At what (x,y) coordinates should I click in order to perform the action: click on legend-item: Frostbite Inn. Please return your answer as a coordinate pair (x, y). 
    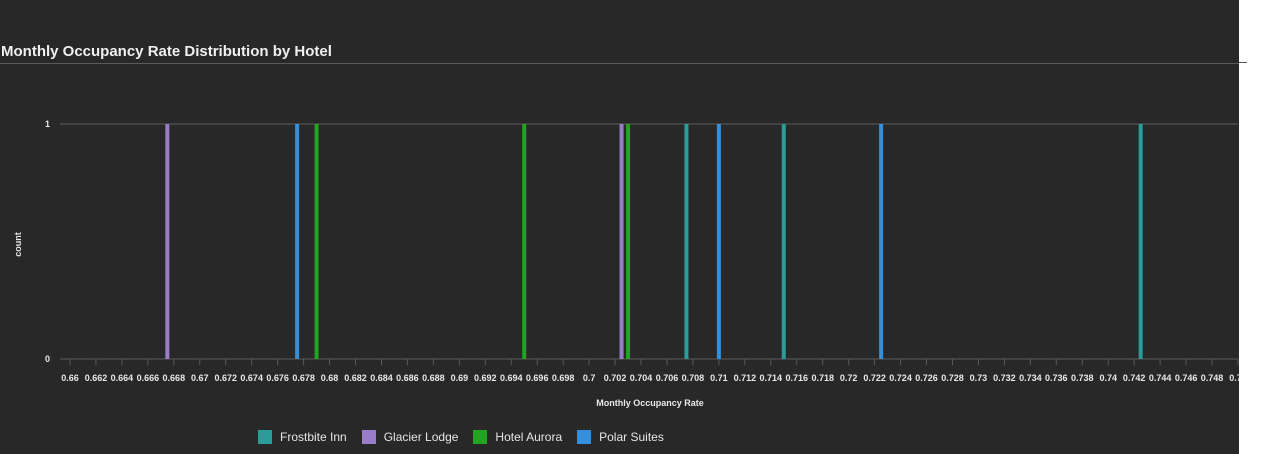
    Looking at the image, I should click on (302, 437).